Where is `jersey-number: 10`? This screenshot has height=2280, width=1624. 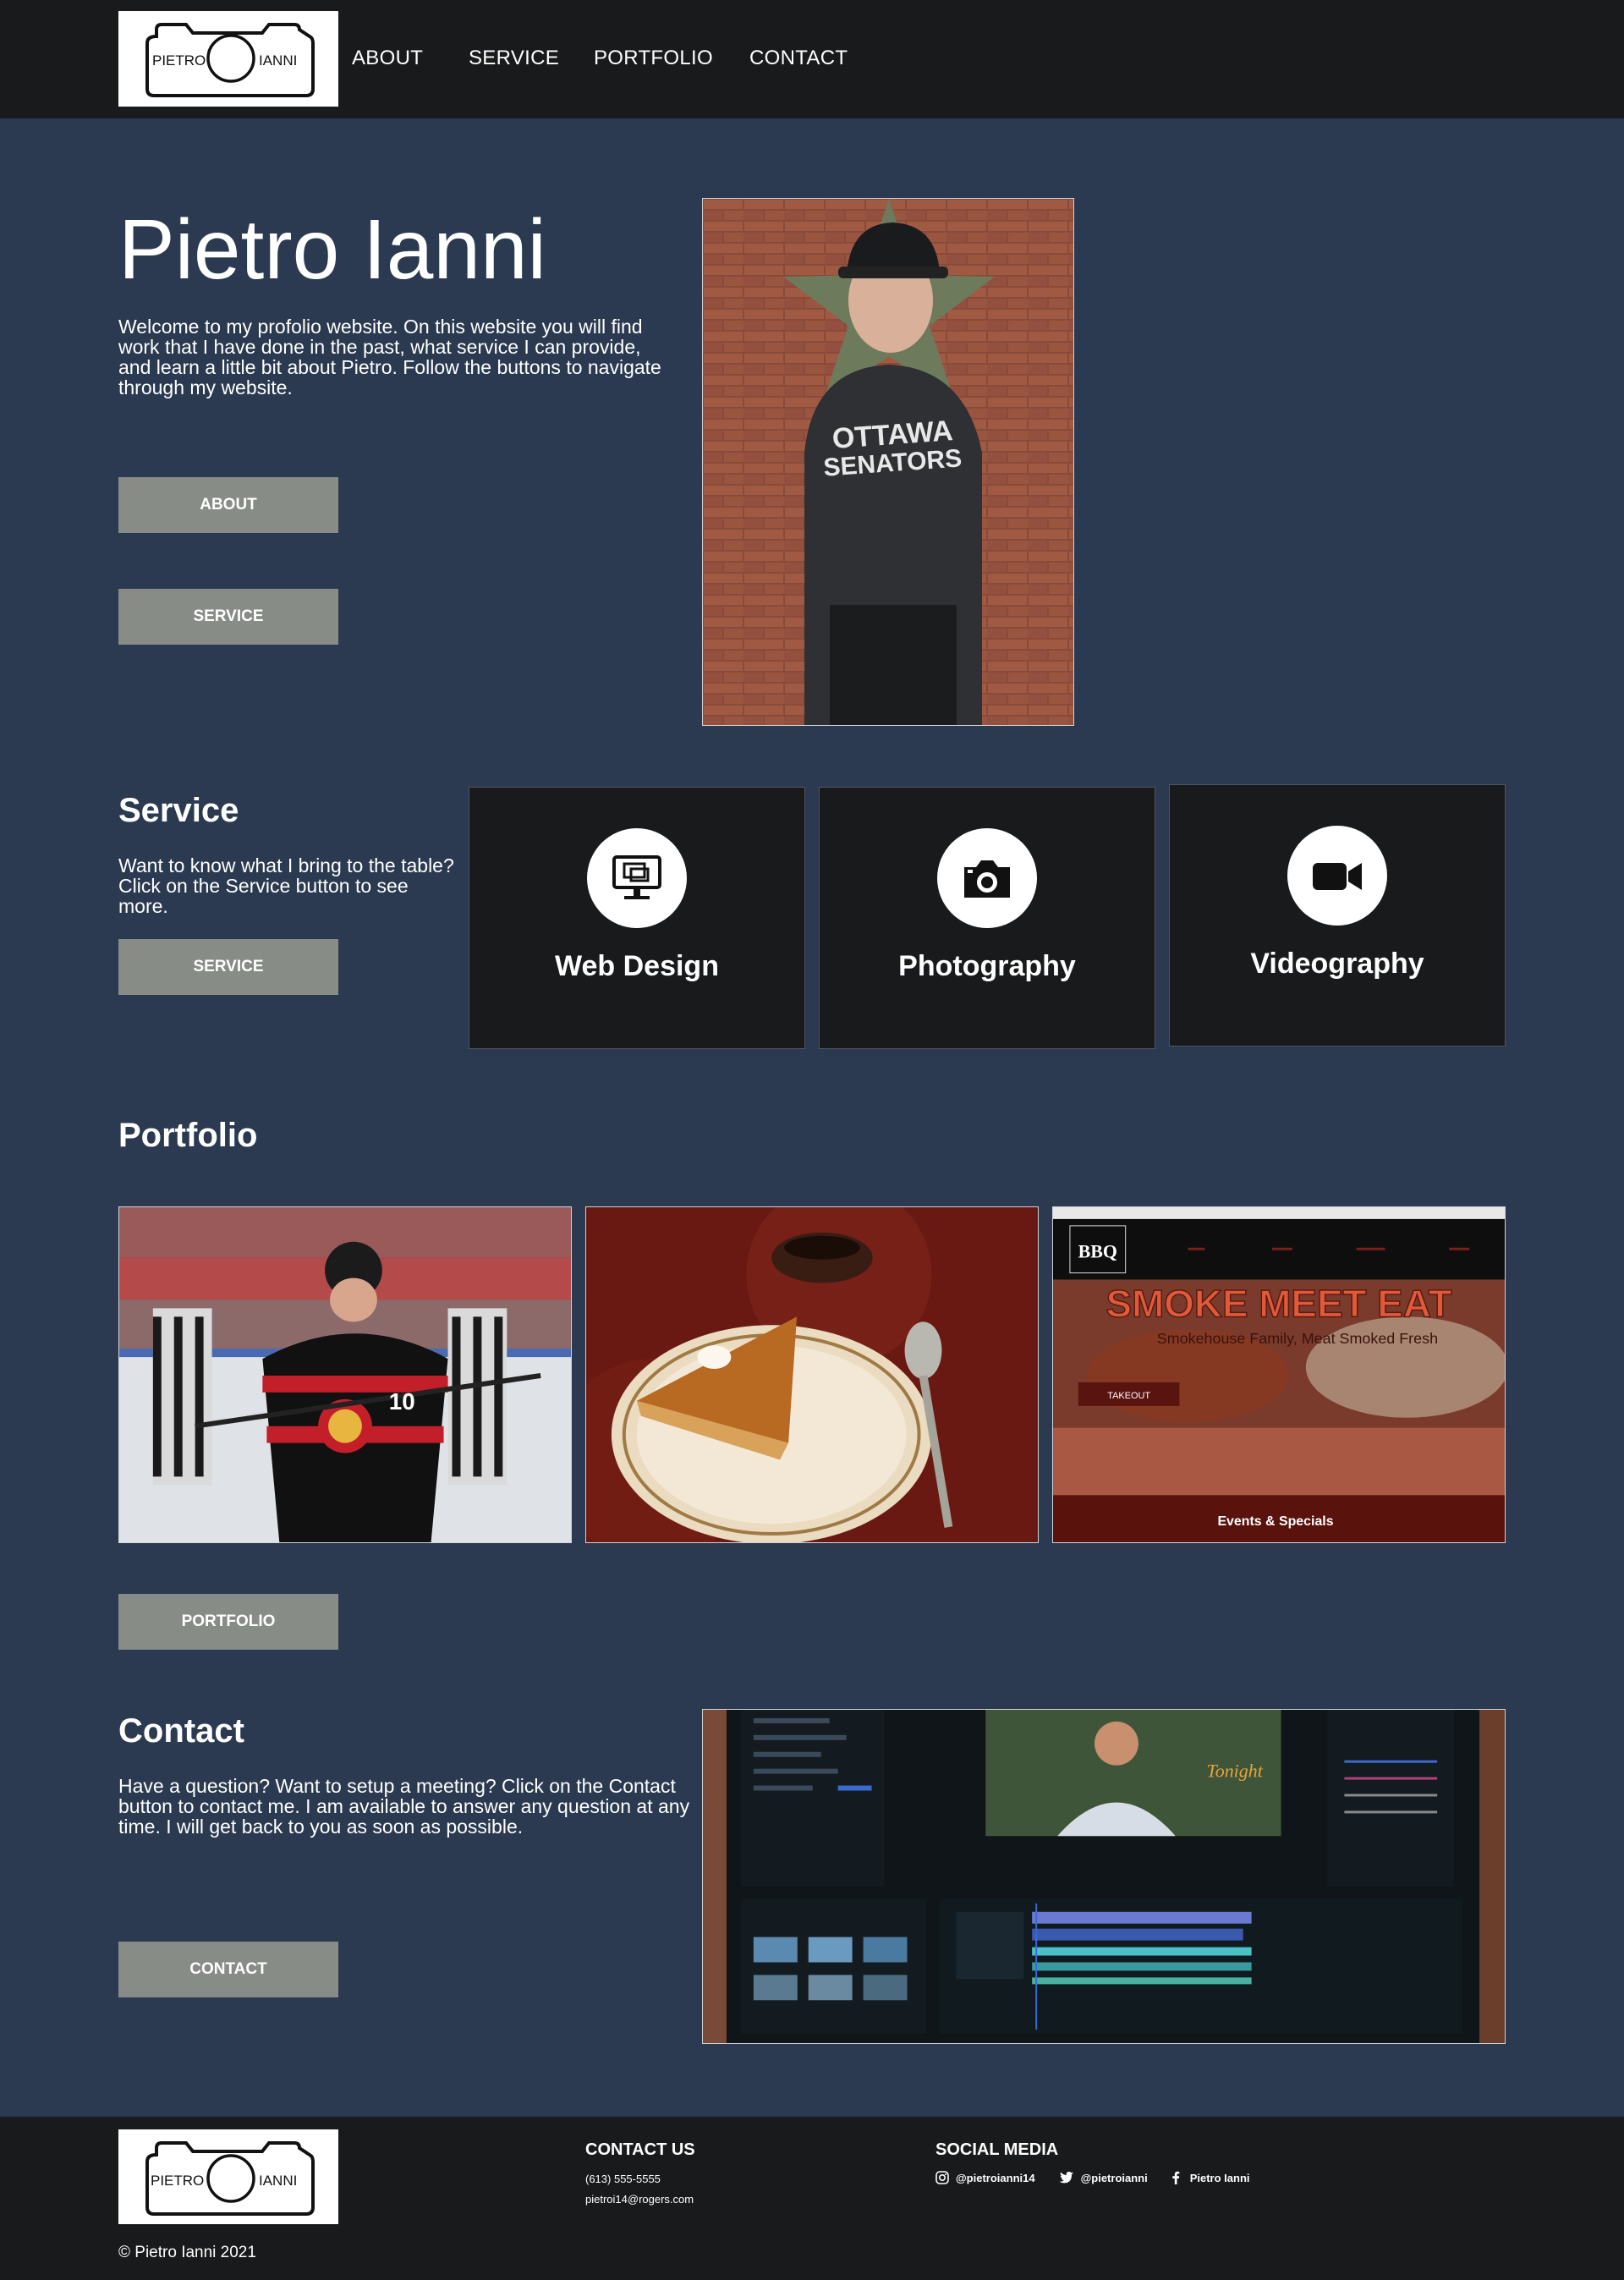
jersey-number: 10 is located at coordinates (402, 1401).